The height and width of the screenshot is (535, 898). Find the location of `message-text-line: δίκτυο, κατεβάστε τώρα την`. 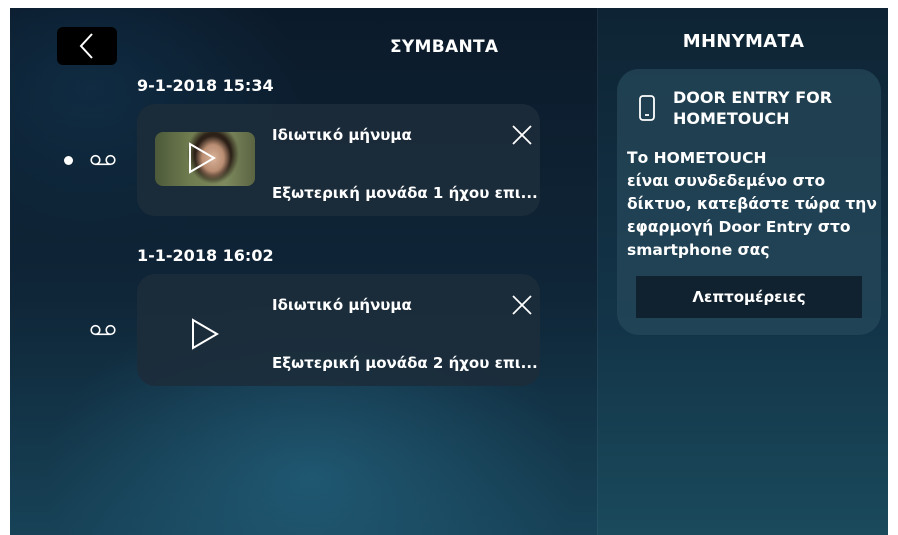

message-text-line: δίκτυο, κατεβάστε τώρα την is located at coordinates (752, 204).